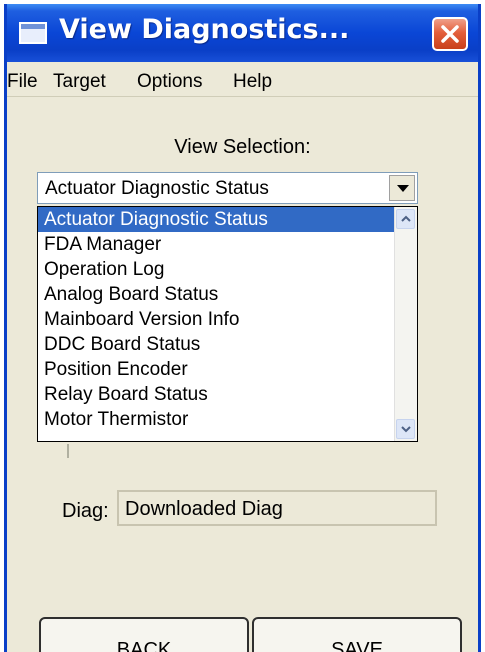 This screenshot has width=485, height=652. What do you see at coordinates (22, 82) in the screenshot?
I see `menu-file: File` at bounding box center [22, 82].